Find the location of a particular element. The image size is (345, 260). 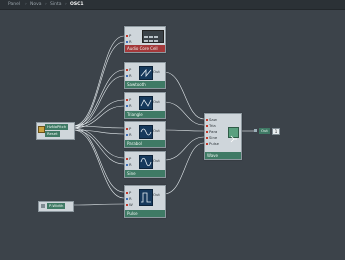

switch-icon is located at coordinates (233, 135).